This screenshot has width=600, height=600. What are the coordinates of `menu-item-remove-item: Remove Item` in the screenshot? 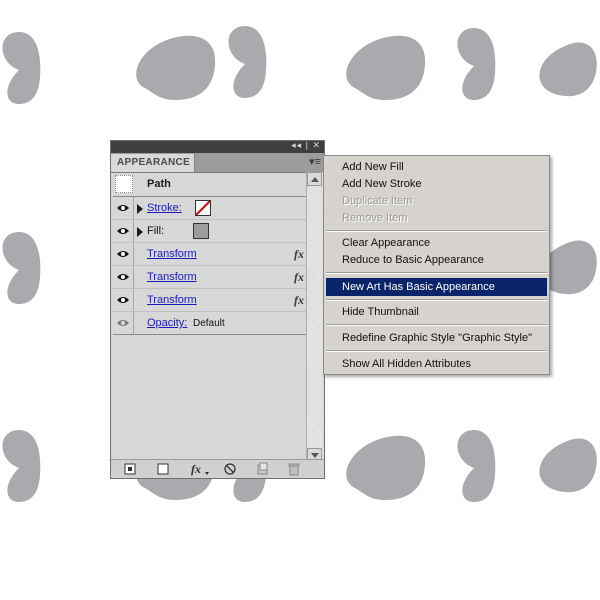 It's located at (436, 218).